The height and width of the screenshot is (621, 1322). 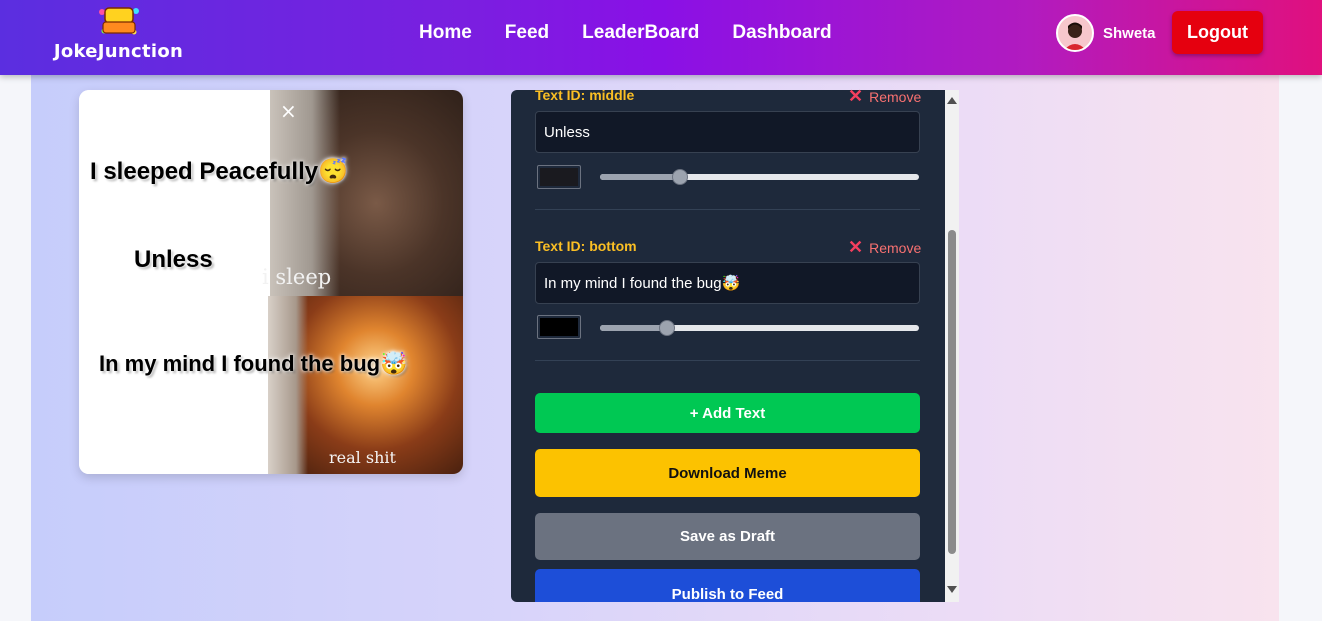 I want to click on logo: JokeJunction, so click(x=118, y=33).